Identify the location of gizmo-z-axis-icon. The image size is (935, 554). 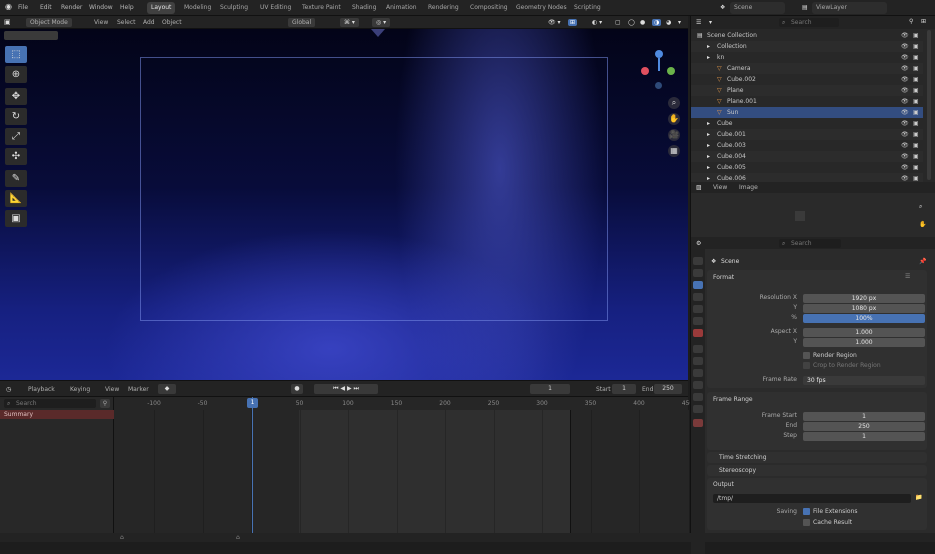
(659, 54).